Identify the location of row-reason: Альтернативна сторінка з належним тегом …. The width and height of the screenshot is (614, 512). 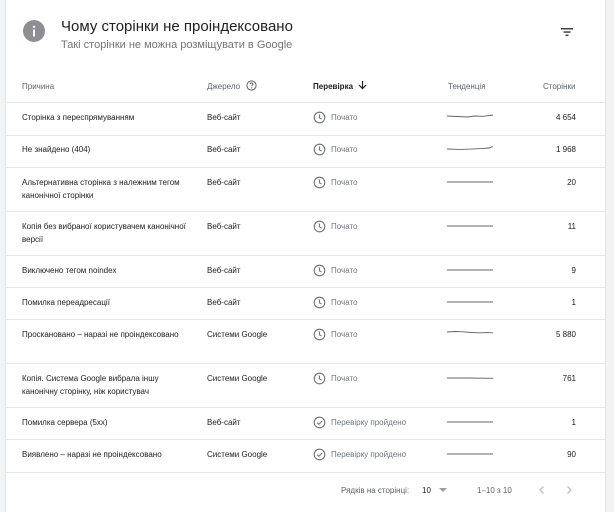
(101, 189).